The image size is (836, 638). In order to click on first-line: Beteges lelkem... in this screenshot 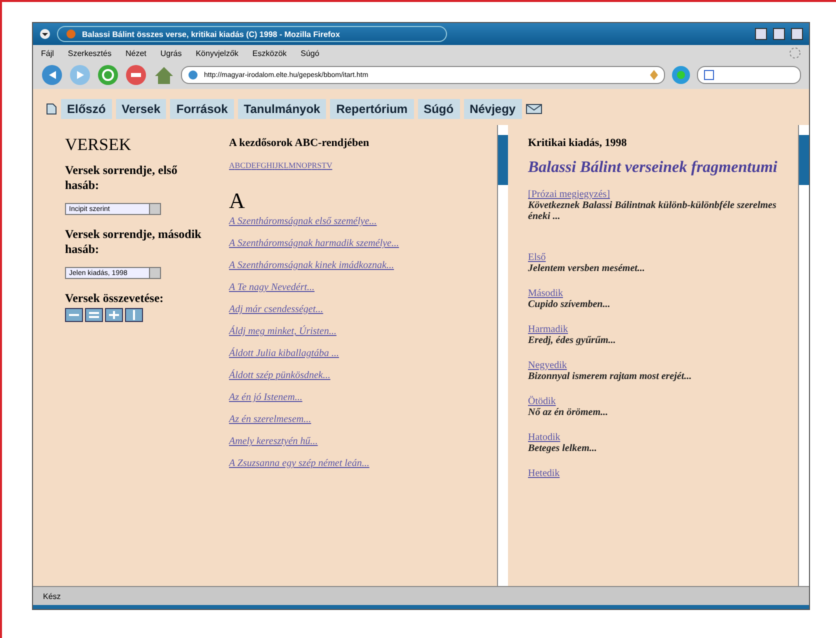, I will do `click(563, 448)`.